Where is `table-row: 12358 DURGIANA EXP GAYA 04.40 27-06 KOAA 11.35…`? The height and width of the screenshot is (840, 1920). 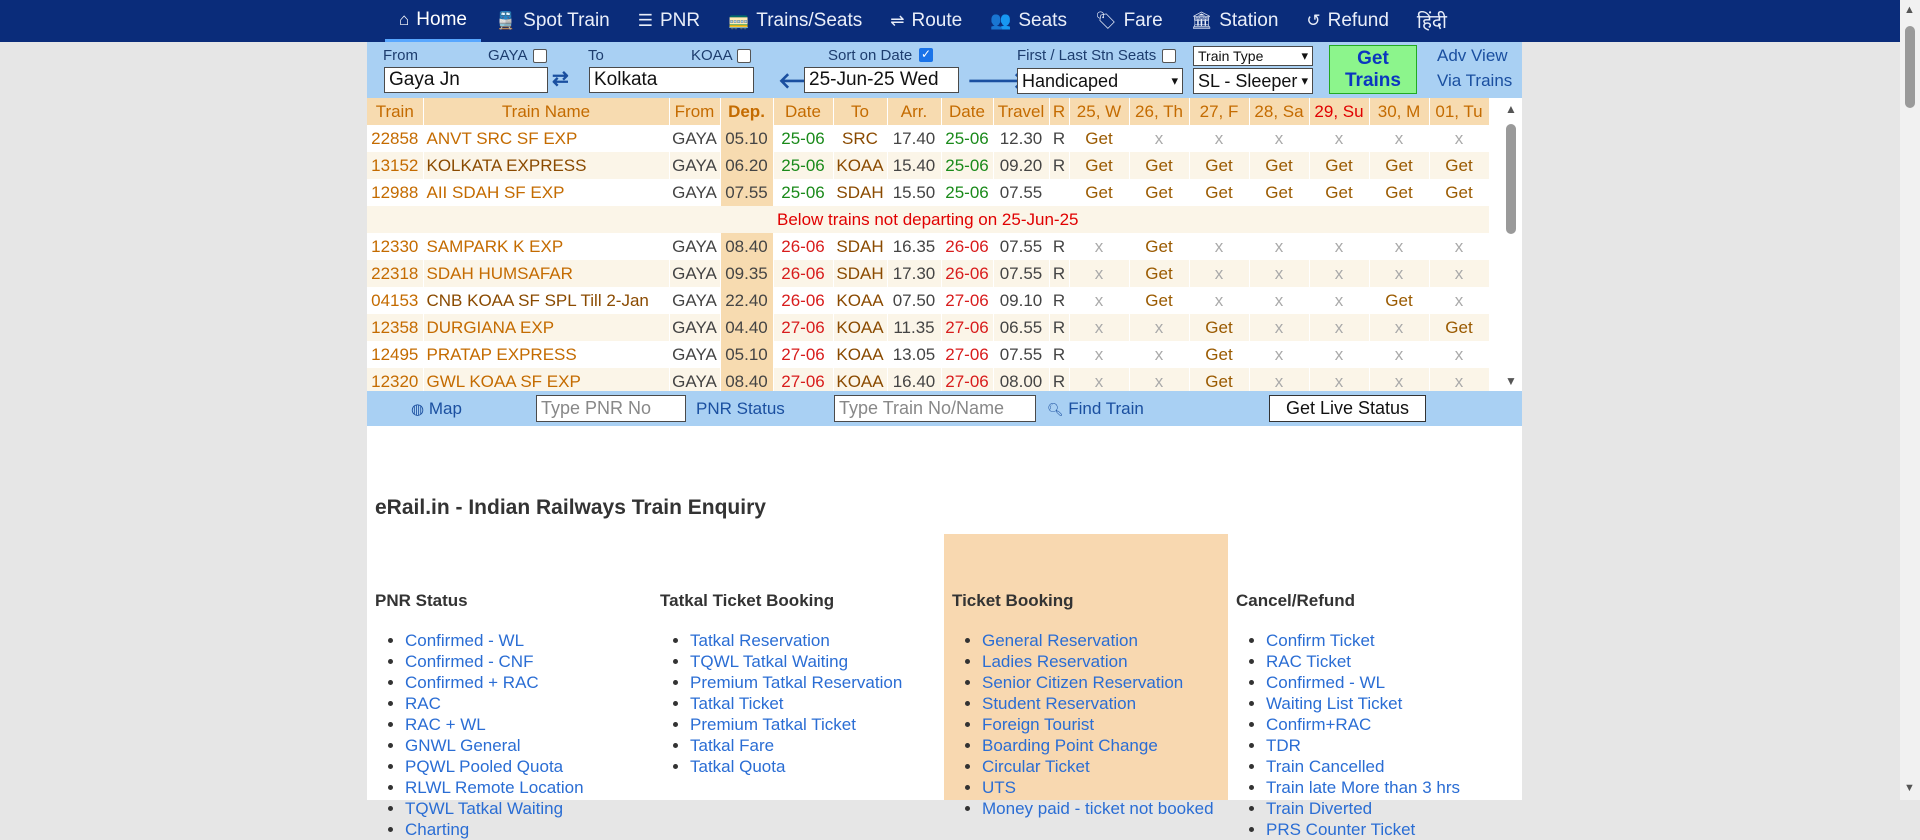 table-row: 12358 DURGIANA EXP GAYA 04.40 27-06 KOAA 11.35… is located at coordinates (928, 327).